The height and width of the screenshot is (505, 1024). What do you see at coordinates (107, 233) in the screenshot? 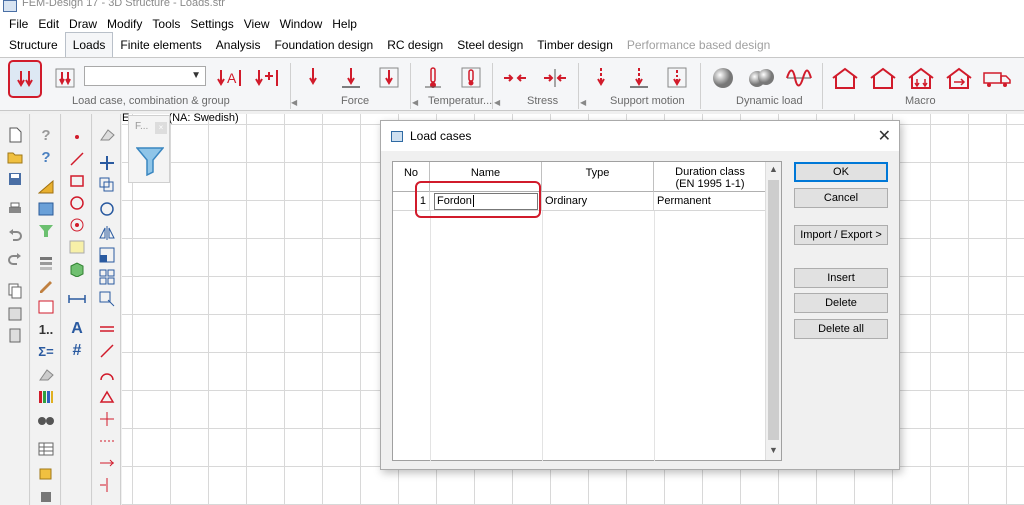
I see `mirror-icon` at bounding box center [107, 233].